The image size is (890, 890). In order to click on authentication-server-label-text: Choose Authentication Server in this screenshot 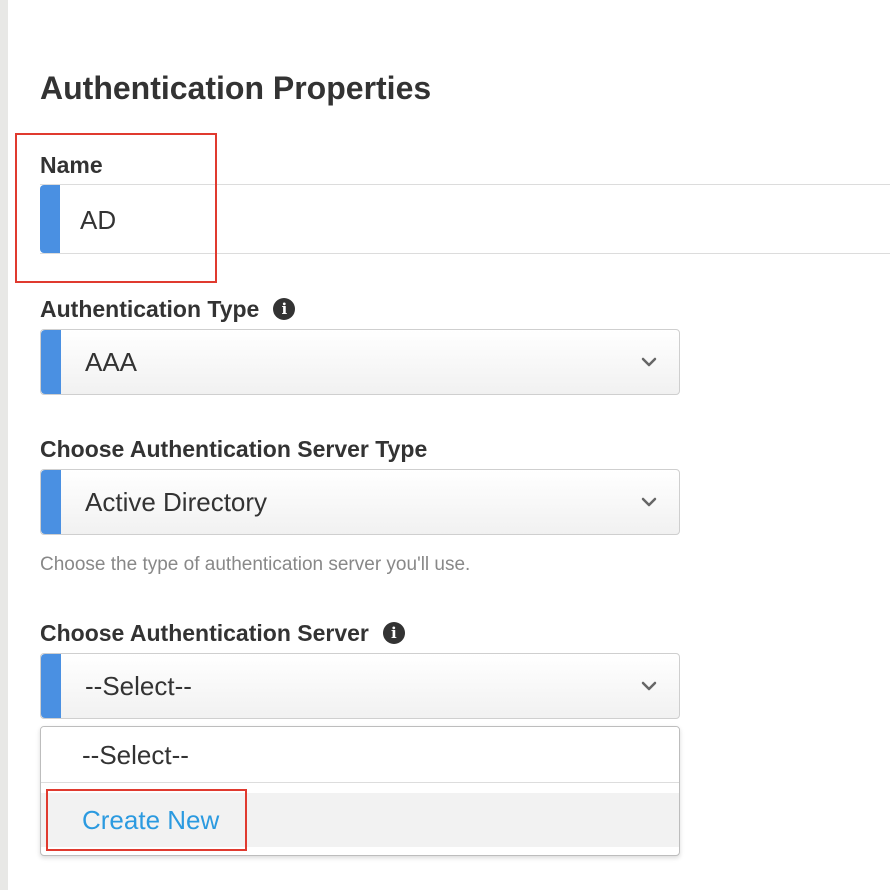, I will do `click(204, 633)`.